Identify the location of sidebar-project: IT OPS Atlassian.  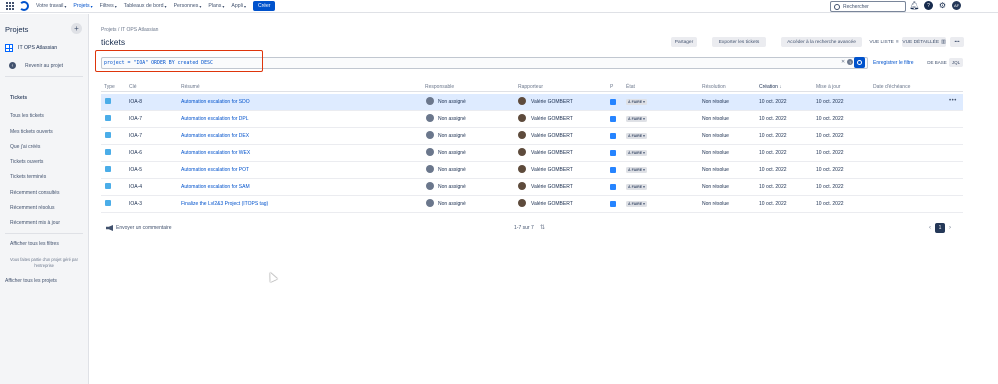
(31, 48).